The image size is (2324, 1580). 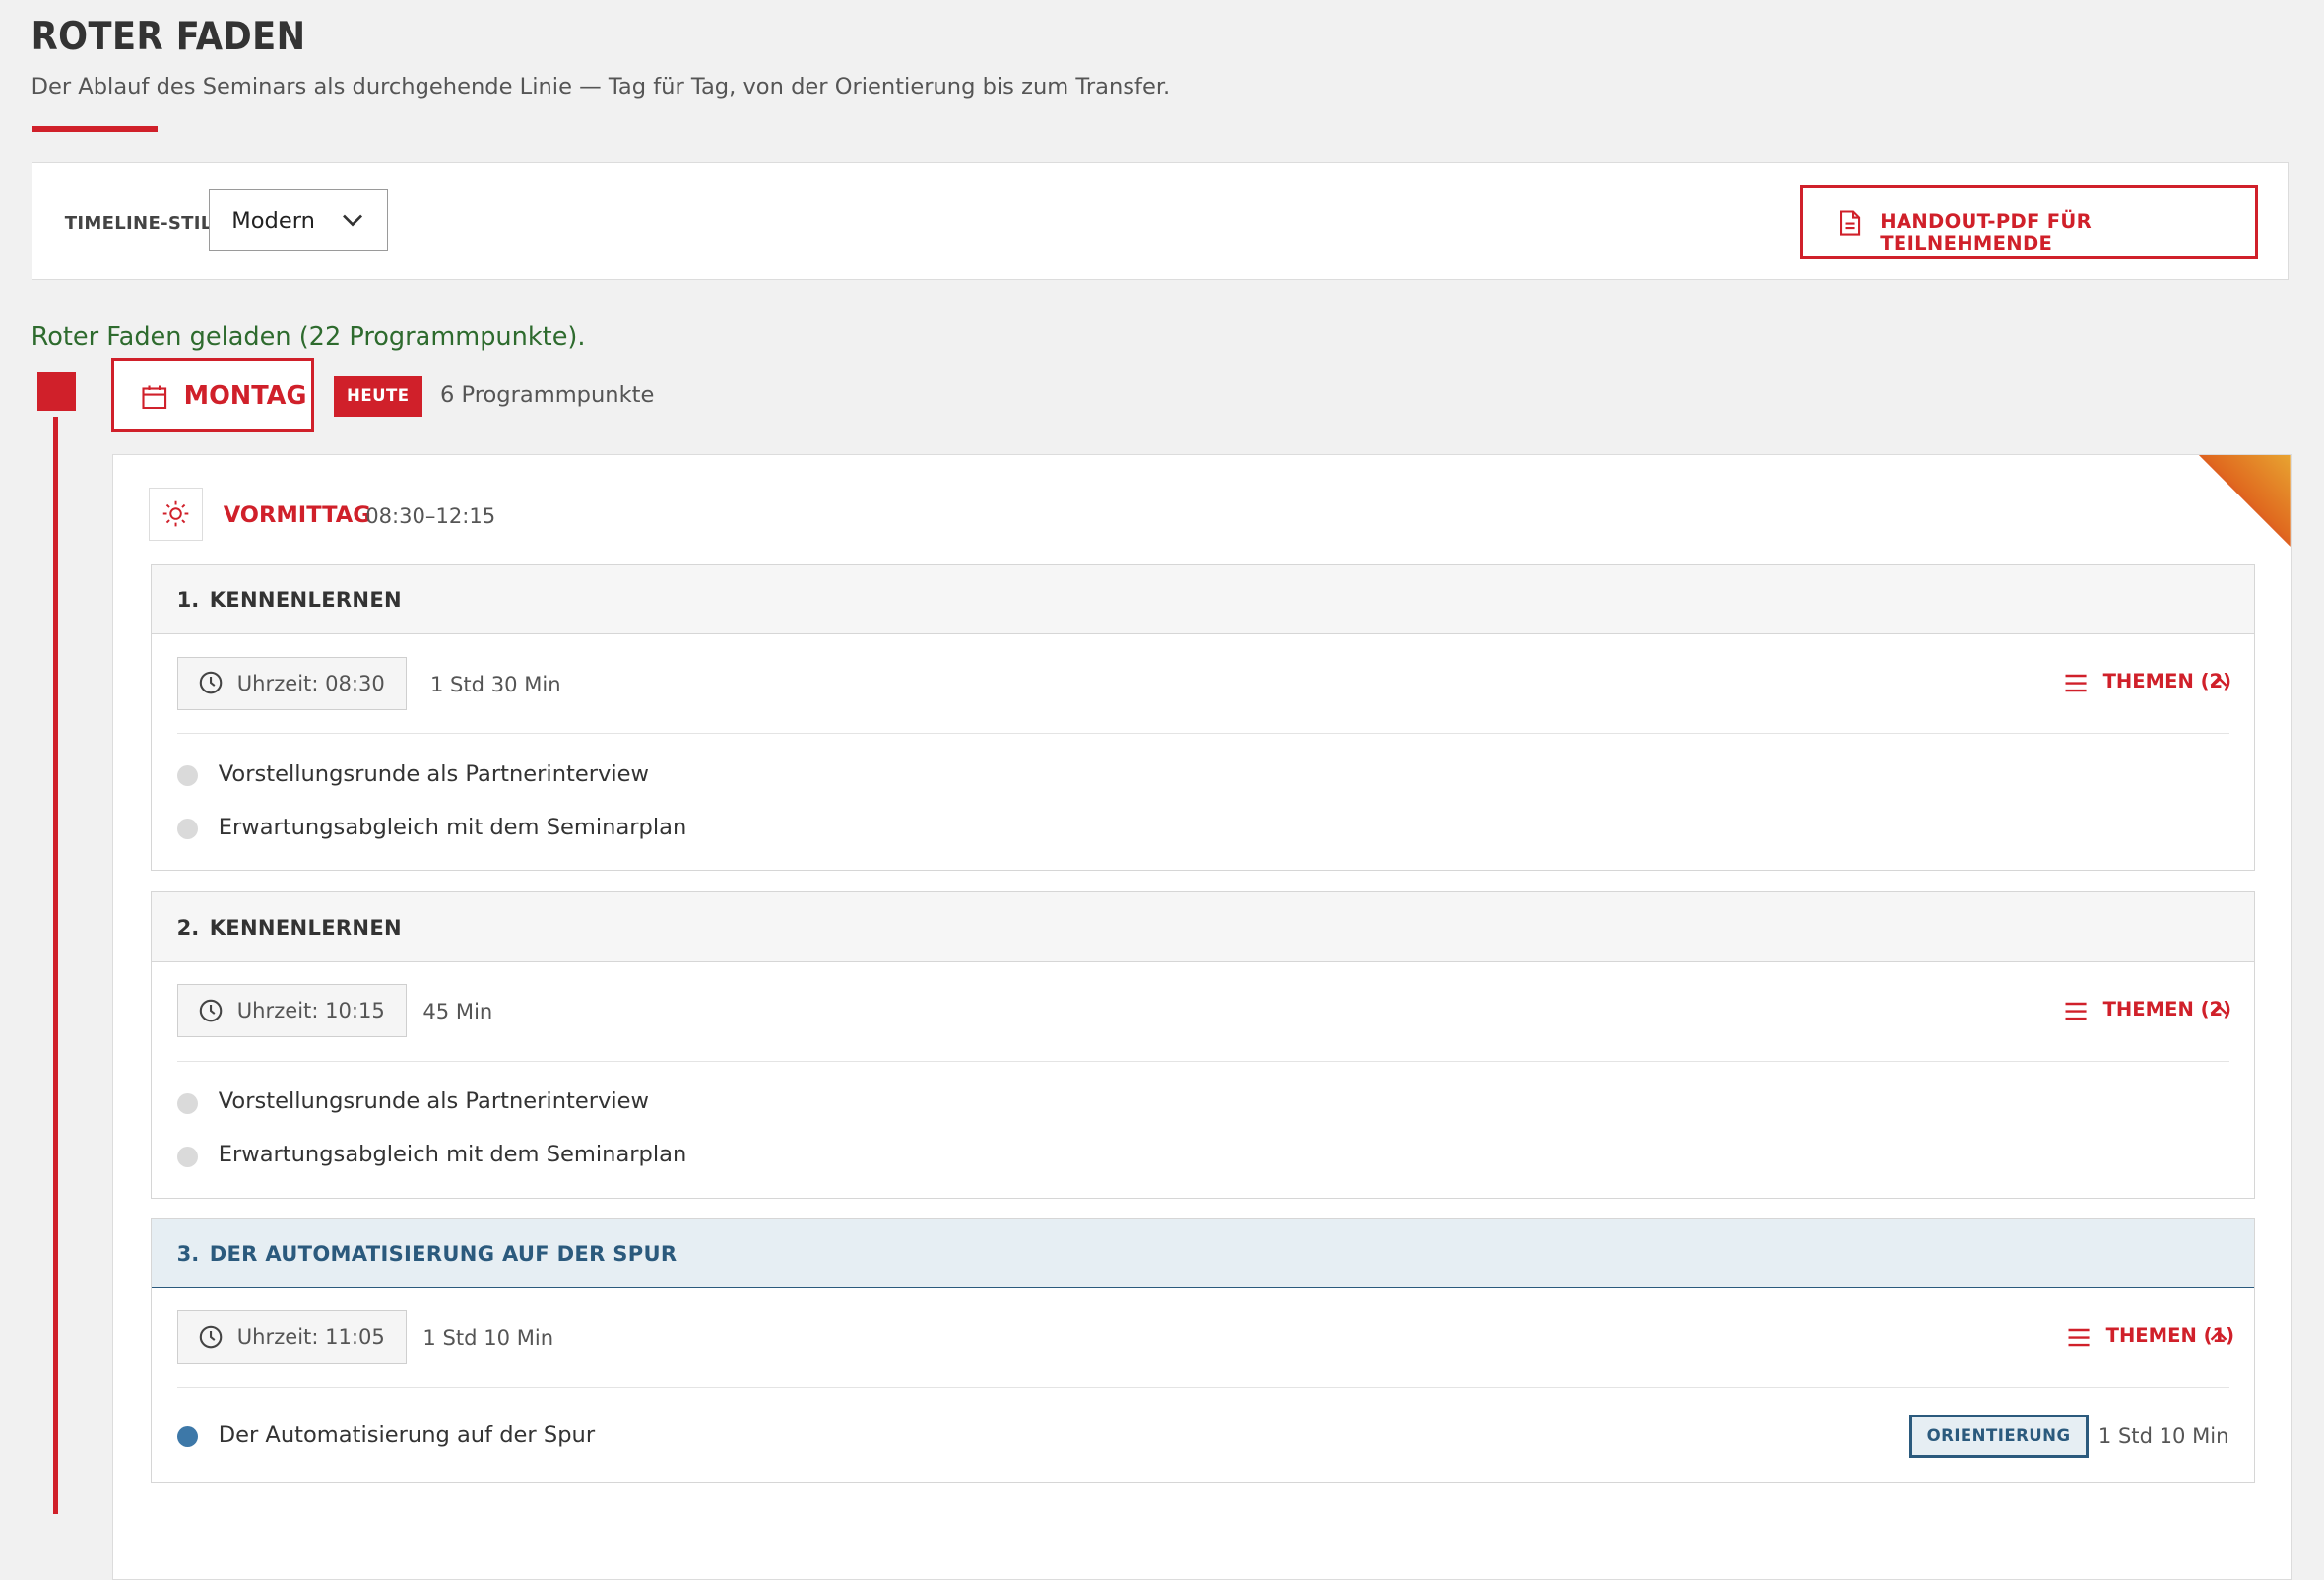 What do you see at coordinates (188, 1254) in the screenshot?
I see `item-number: 3.` at bounding box center [188, 1254].